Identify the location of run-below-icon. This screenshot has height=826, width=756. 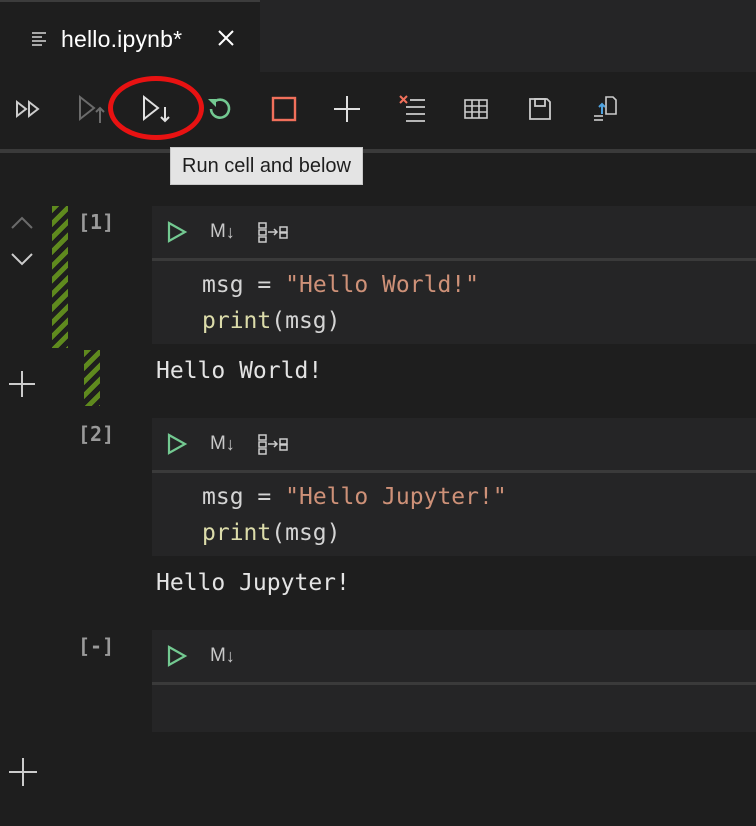
(156, 108).